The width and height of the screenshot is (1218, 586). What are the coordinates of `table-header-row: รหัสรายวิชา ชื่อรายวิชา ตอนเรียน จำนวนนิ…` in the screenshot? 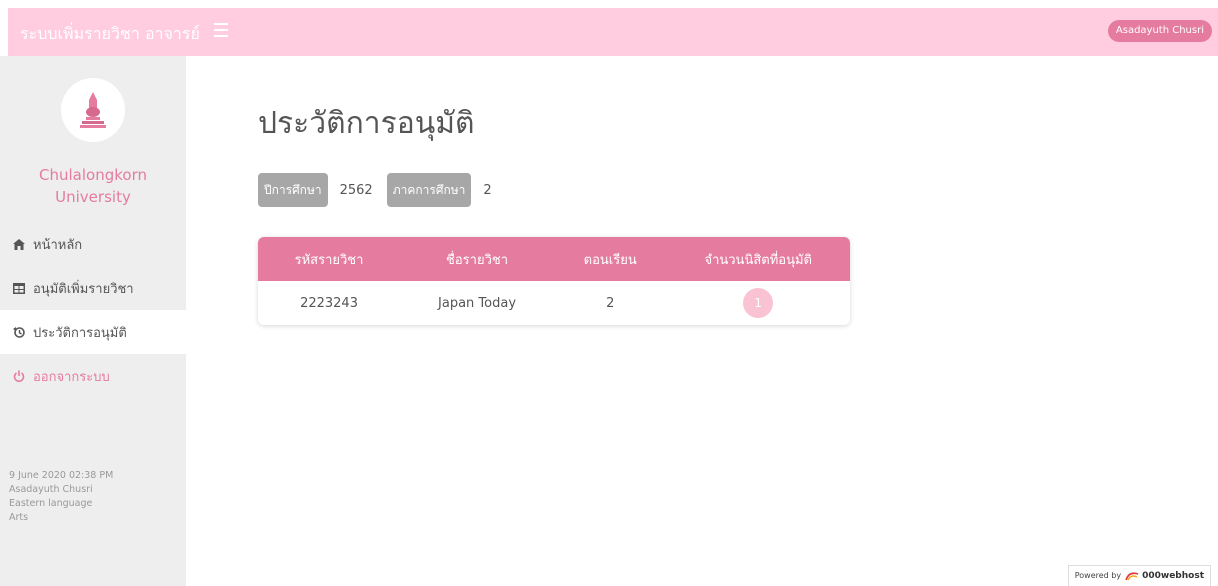 It's located at (554, 259).